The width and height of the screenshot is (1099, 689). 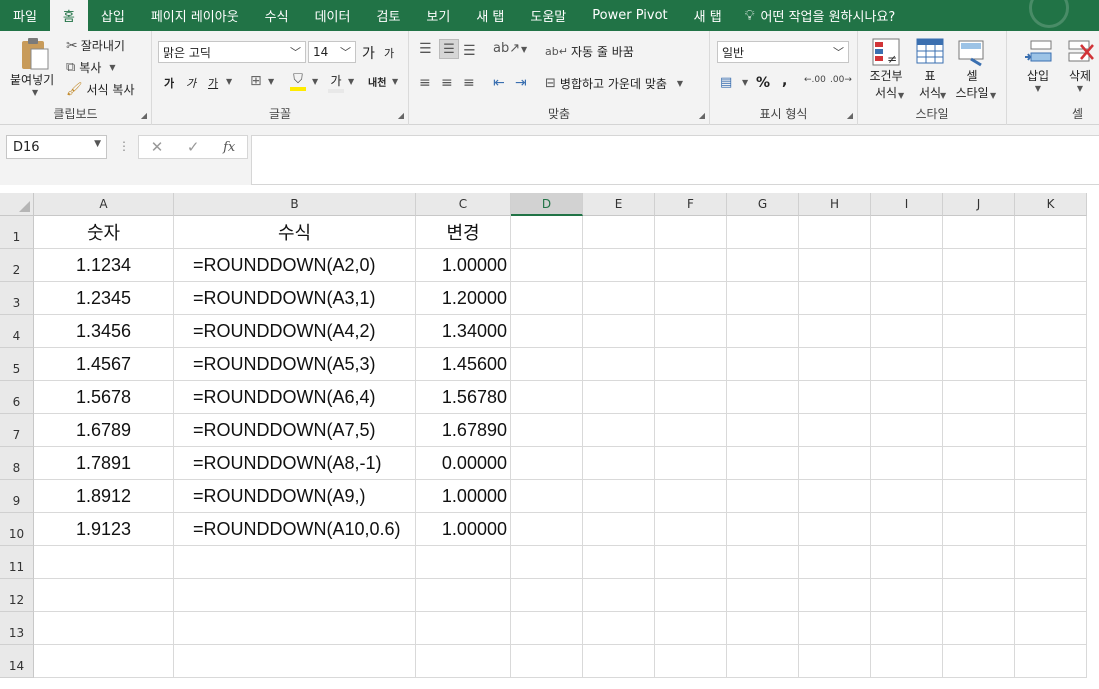 I want to click on cell-c12, so click(x=463, y=595).